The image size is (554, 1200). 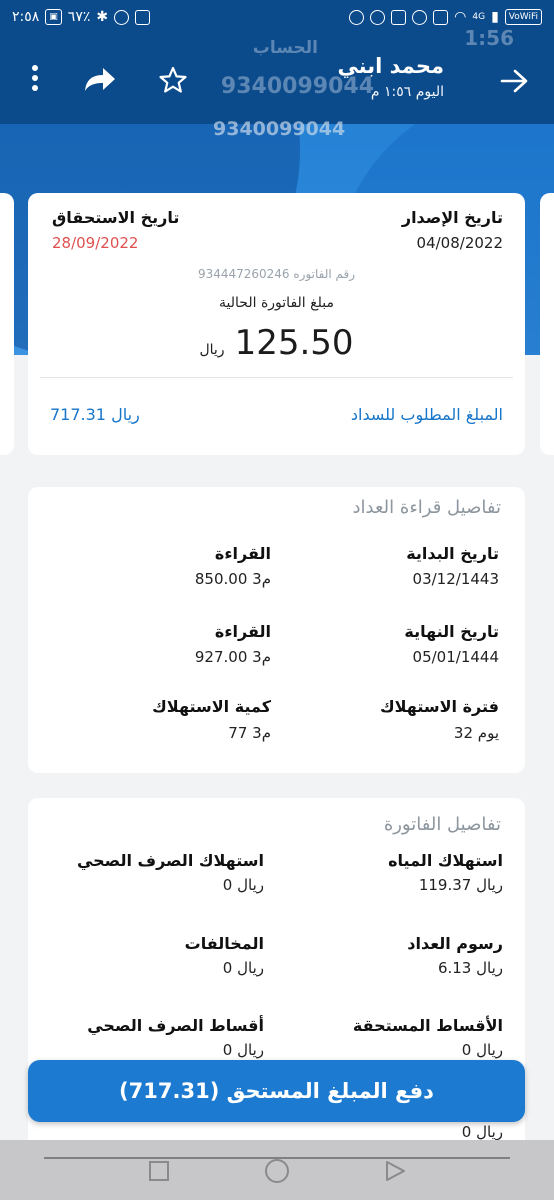 I want to click on current-amount-row: ريال 125.50, so click(x=276, y=343).